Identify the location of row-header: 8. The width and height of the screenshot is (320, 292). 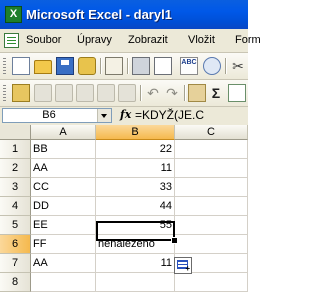
(15, 282).